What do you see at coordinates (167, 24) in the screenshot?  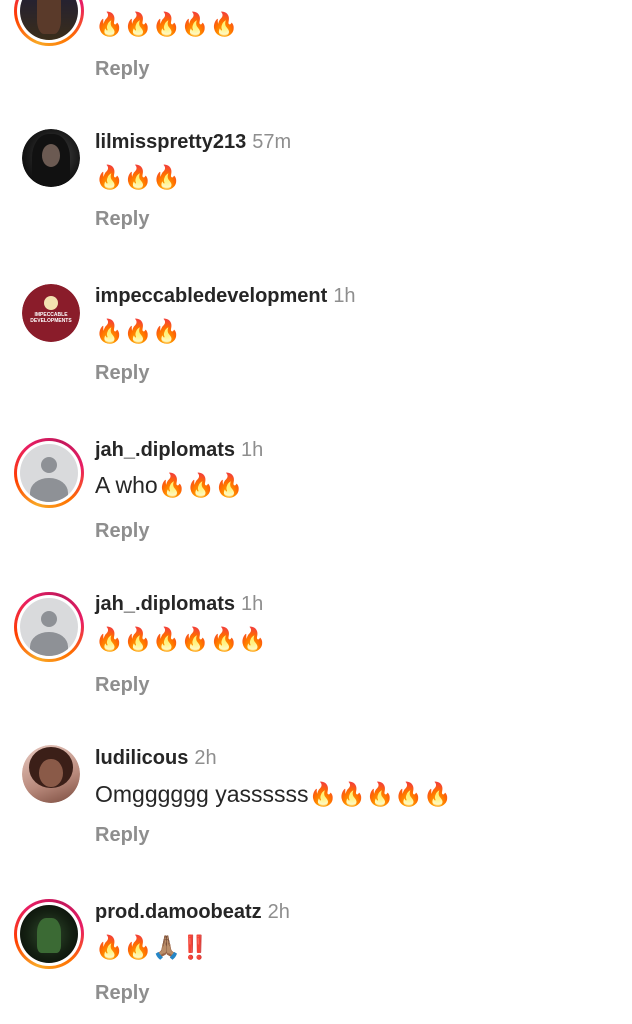 I see `comment-text: 🔥🔥🔥🔥🔥` at bounding box center [167, 24].